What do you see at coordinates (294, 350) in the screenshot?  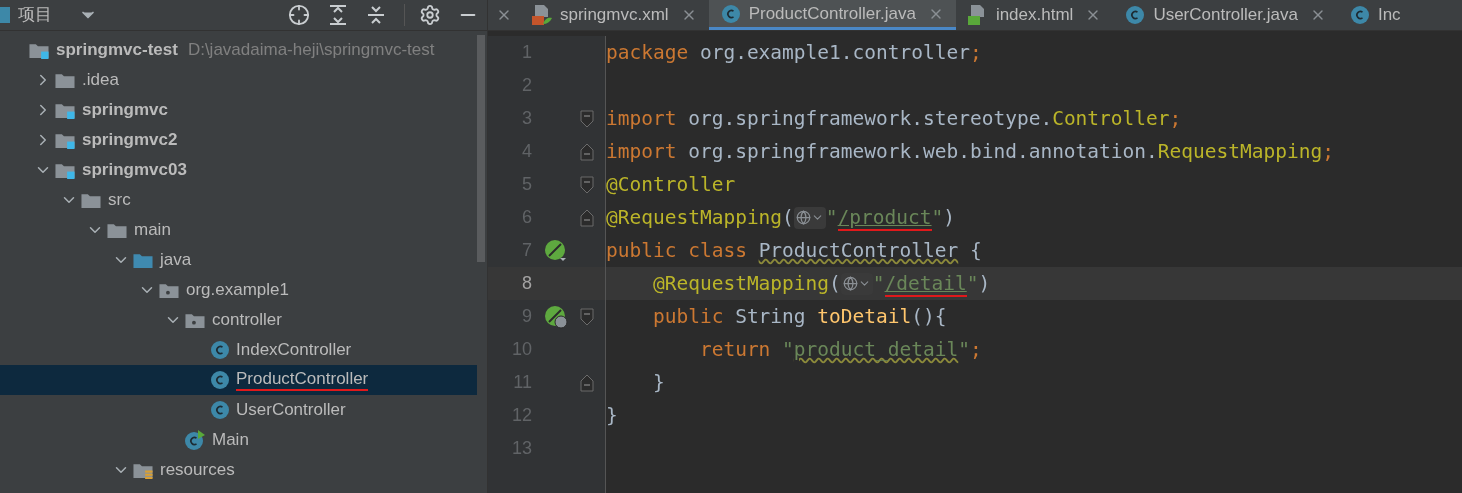 I see `tree-item-label: IndexController` at bounding box center [294, 350].